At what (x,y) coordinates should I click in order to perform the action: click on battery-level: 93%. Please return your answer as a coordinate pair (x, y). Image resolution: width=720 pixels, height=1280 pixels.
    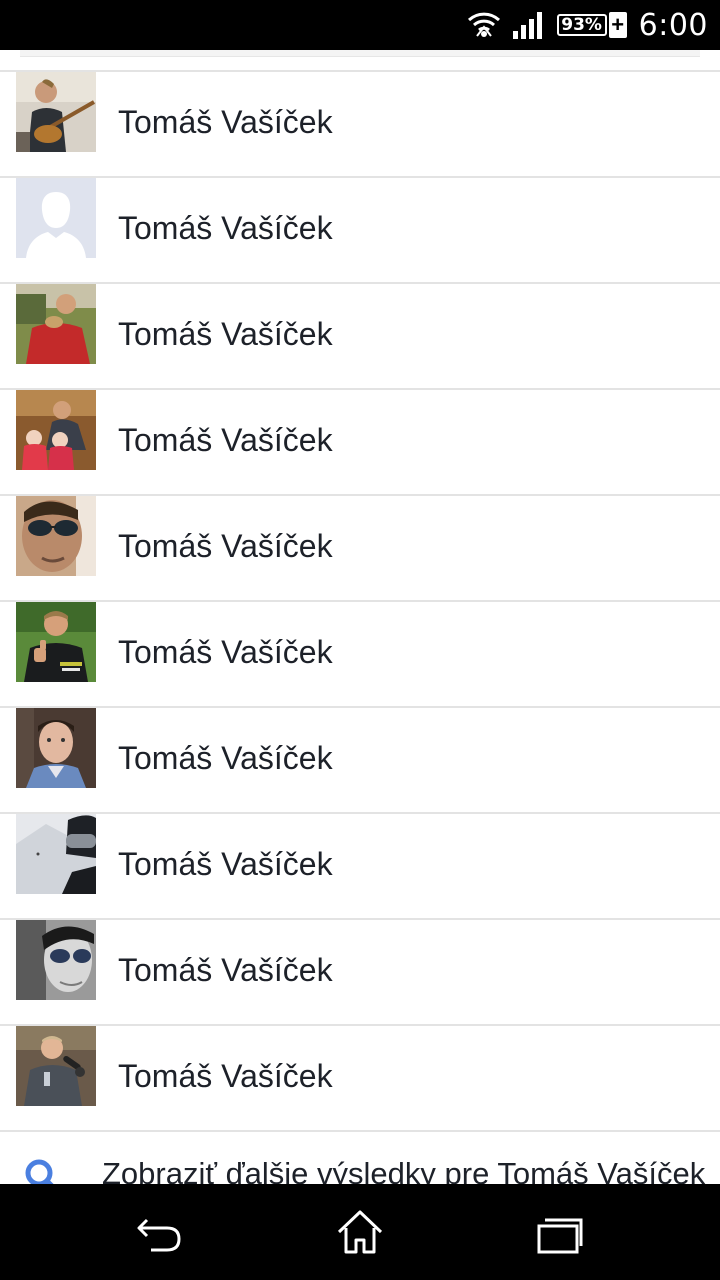
    Looking at the image, I should click on (581, 25).